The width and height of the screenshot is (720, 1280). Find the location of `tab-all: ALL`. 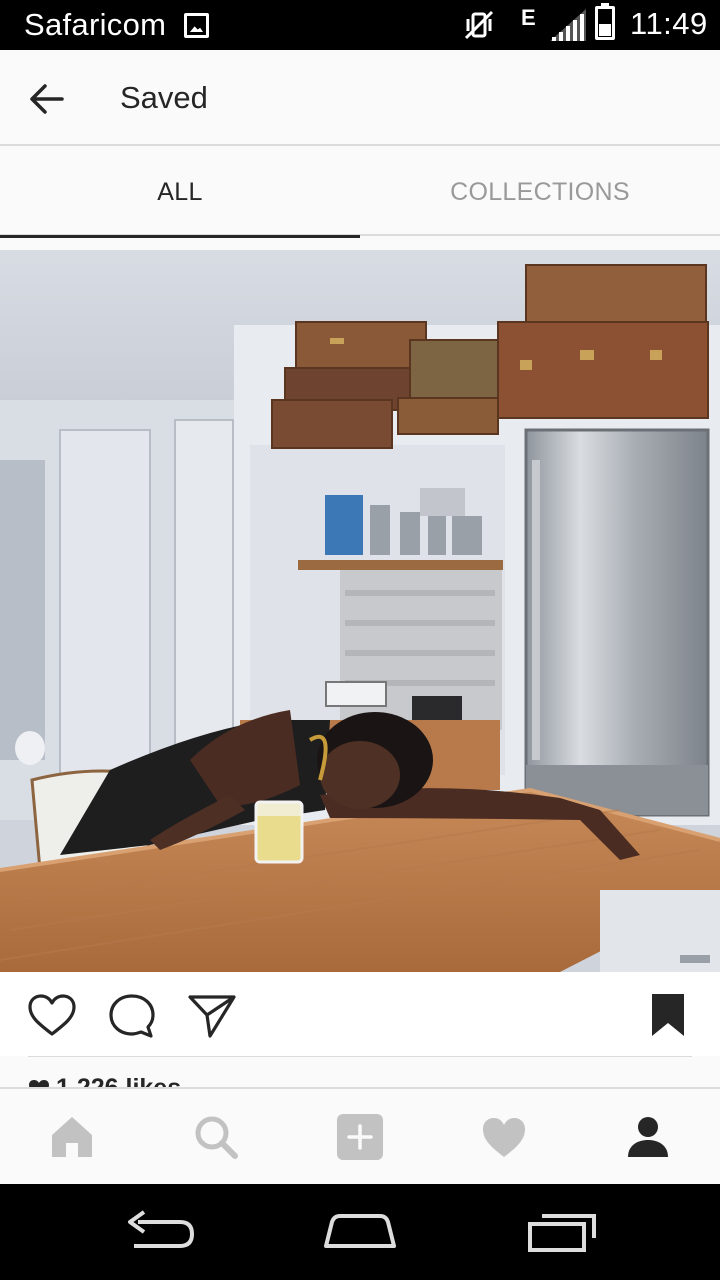

tab-all: ALL is located at coordinates (180, 193).